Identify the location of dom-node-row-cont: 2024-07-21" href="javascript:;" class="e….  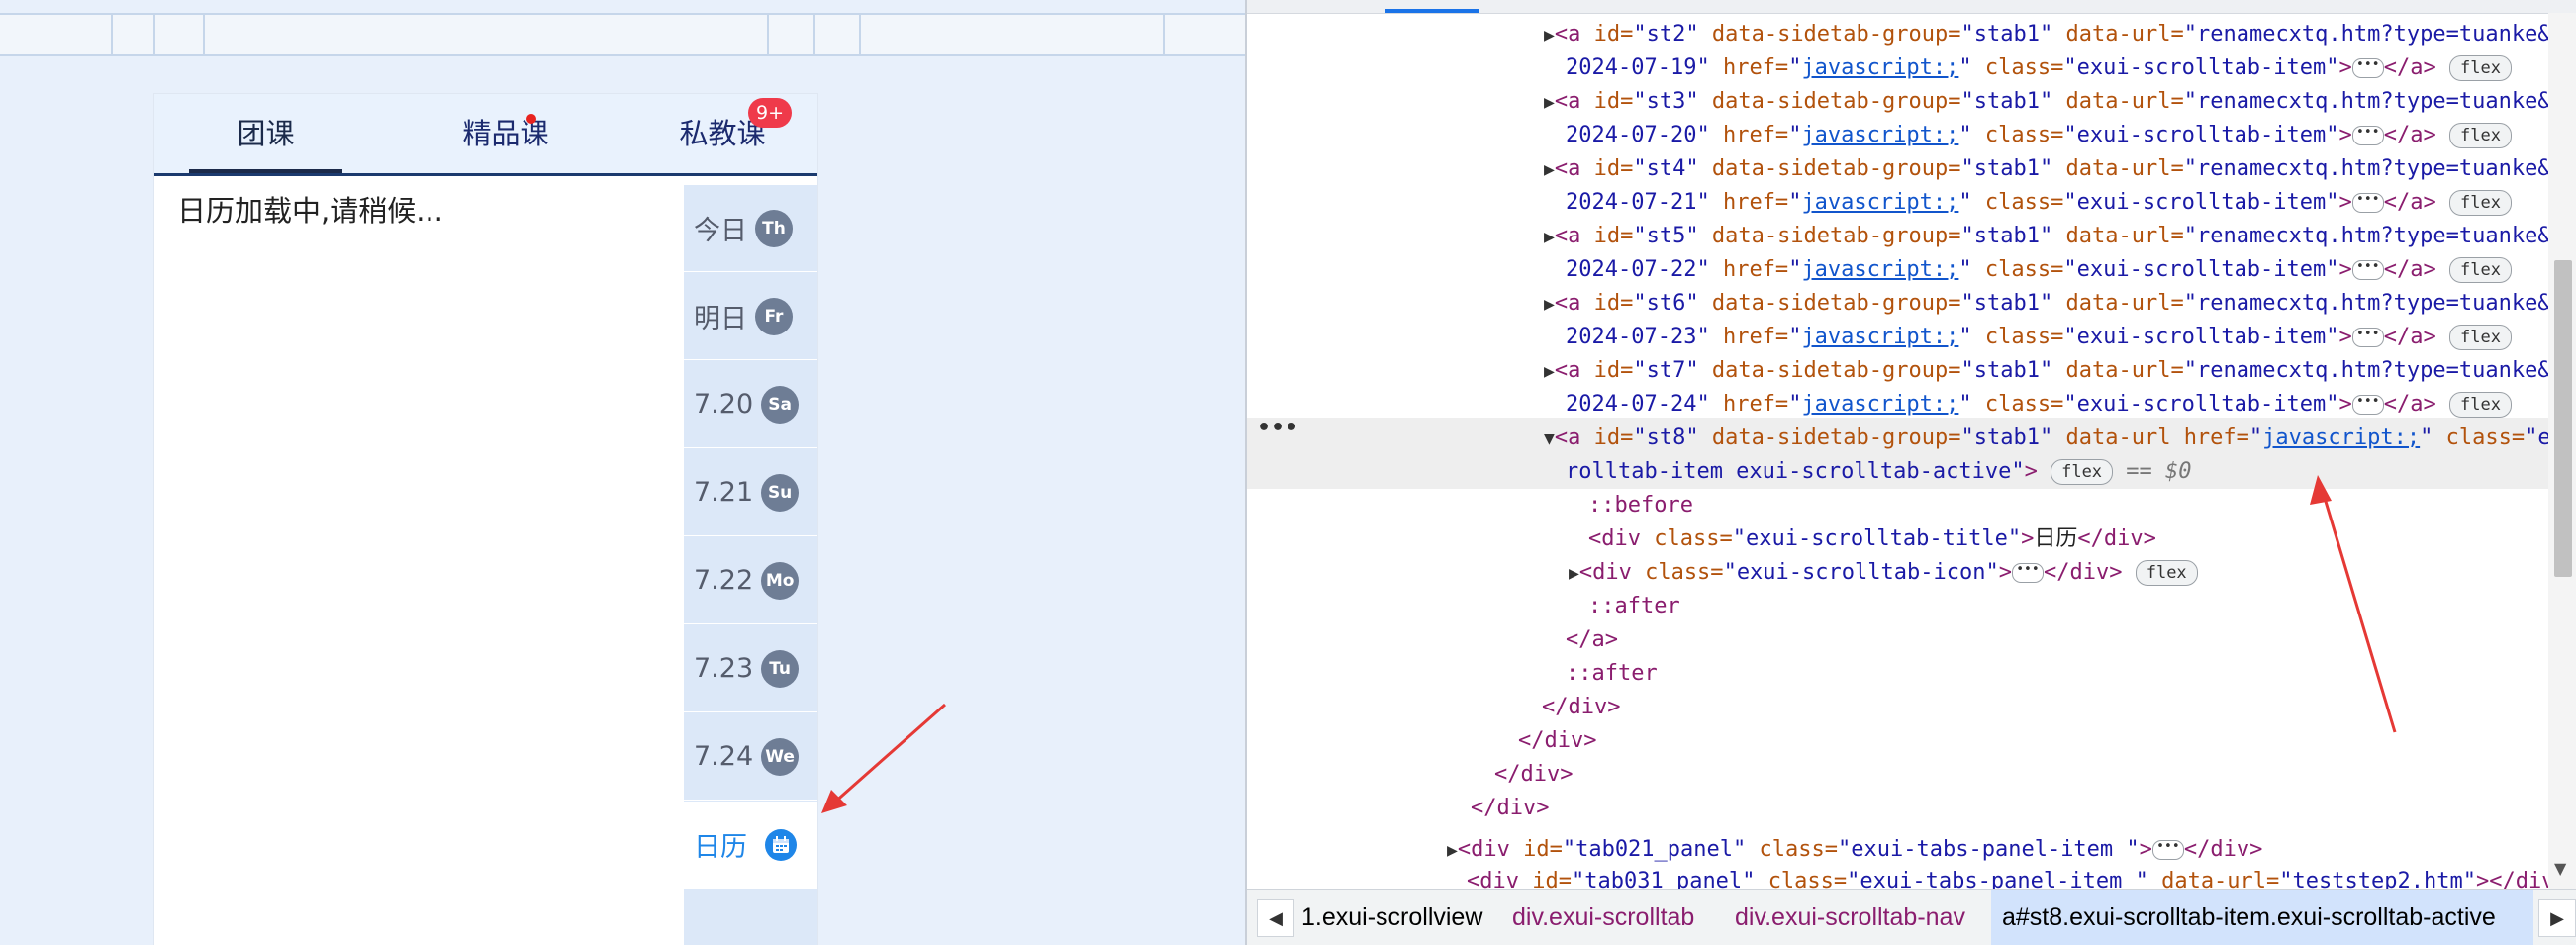
(2039, 203).